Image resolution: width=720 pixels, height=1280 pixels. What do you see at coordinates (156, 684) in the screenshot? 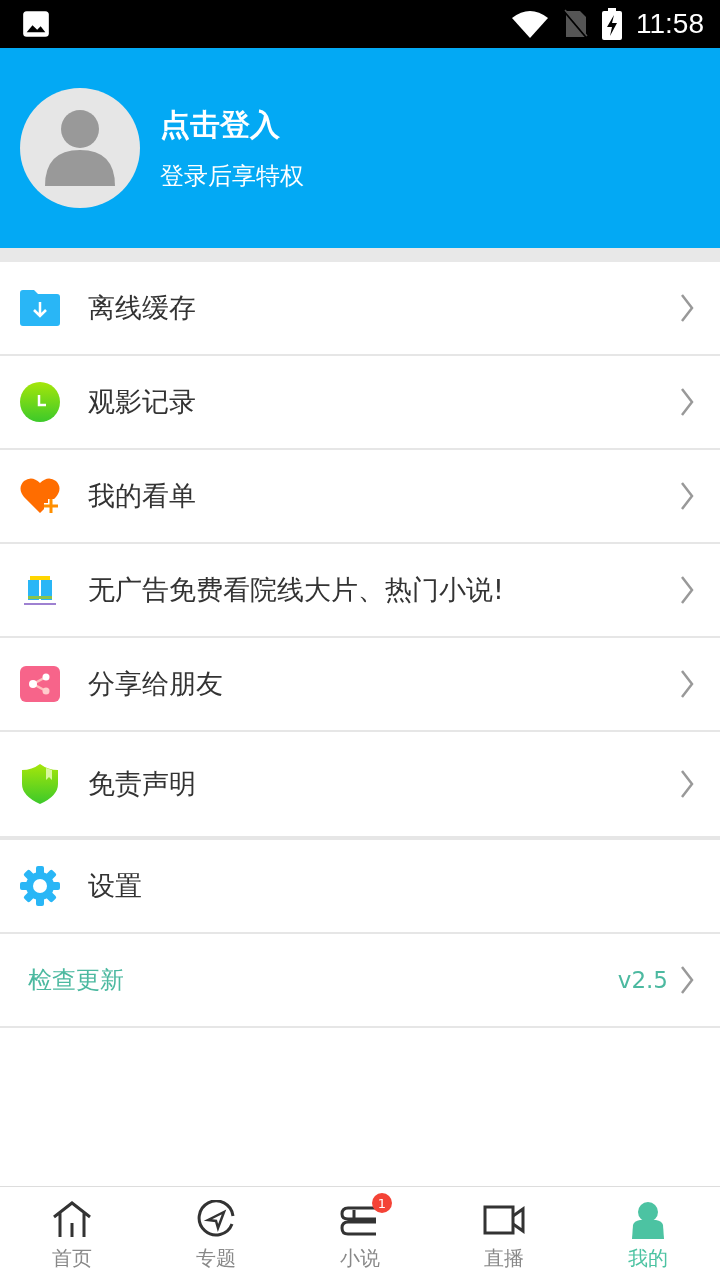
I see `menu-label: 分享给朋友` at bounding box center [156, 684].